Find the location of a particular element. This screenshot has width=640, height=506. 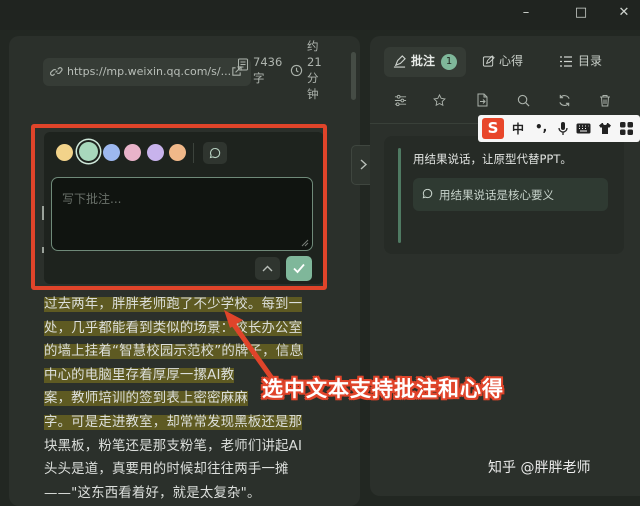

word-count-unit: 字 is located at coordinates (259, 78).